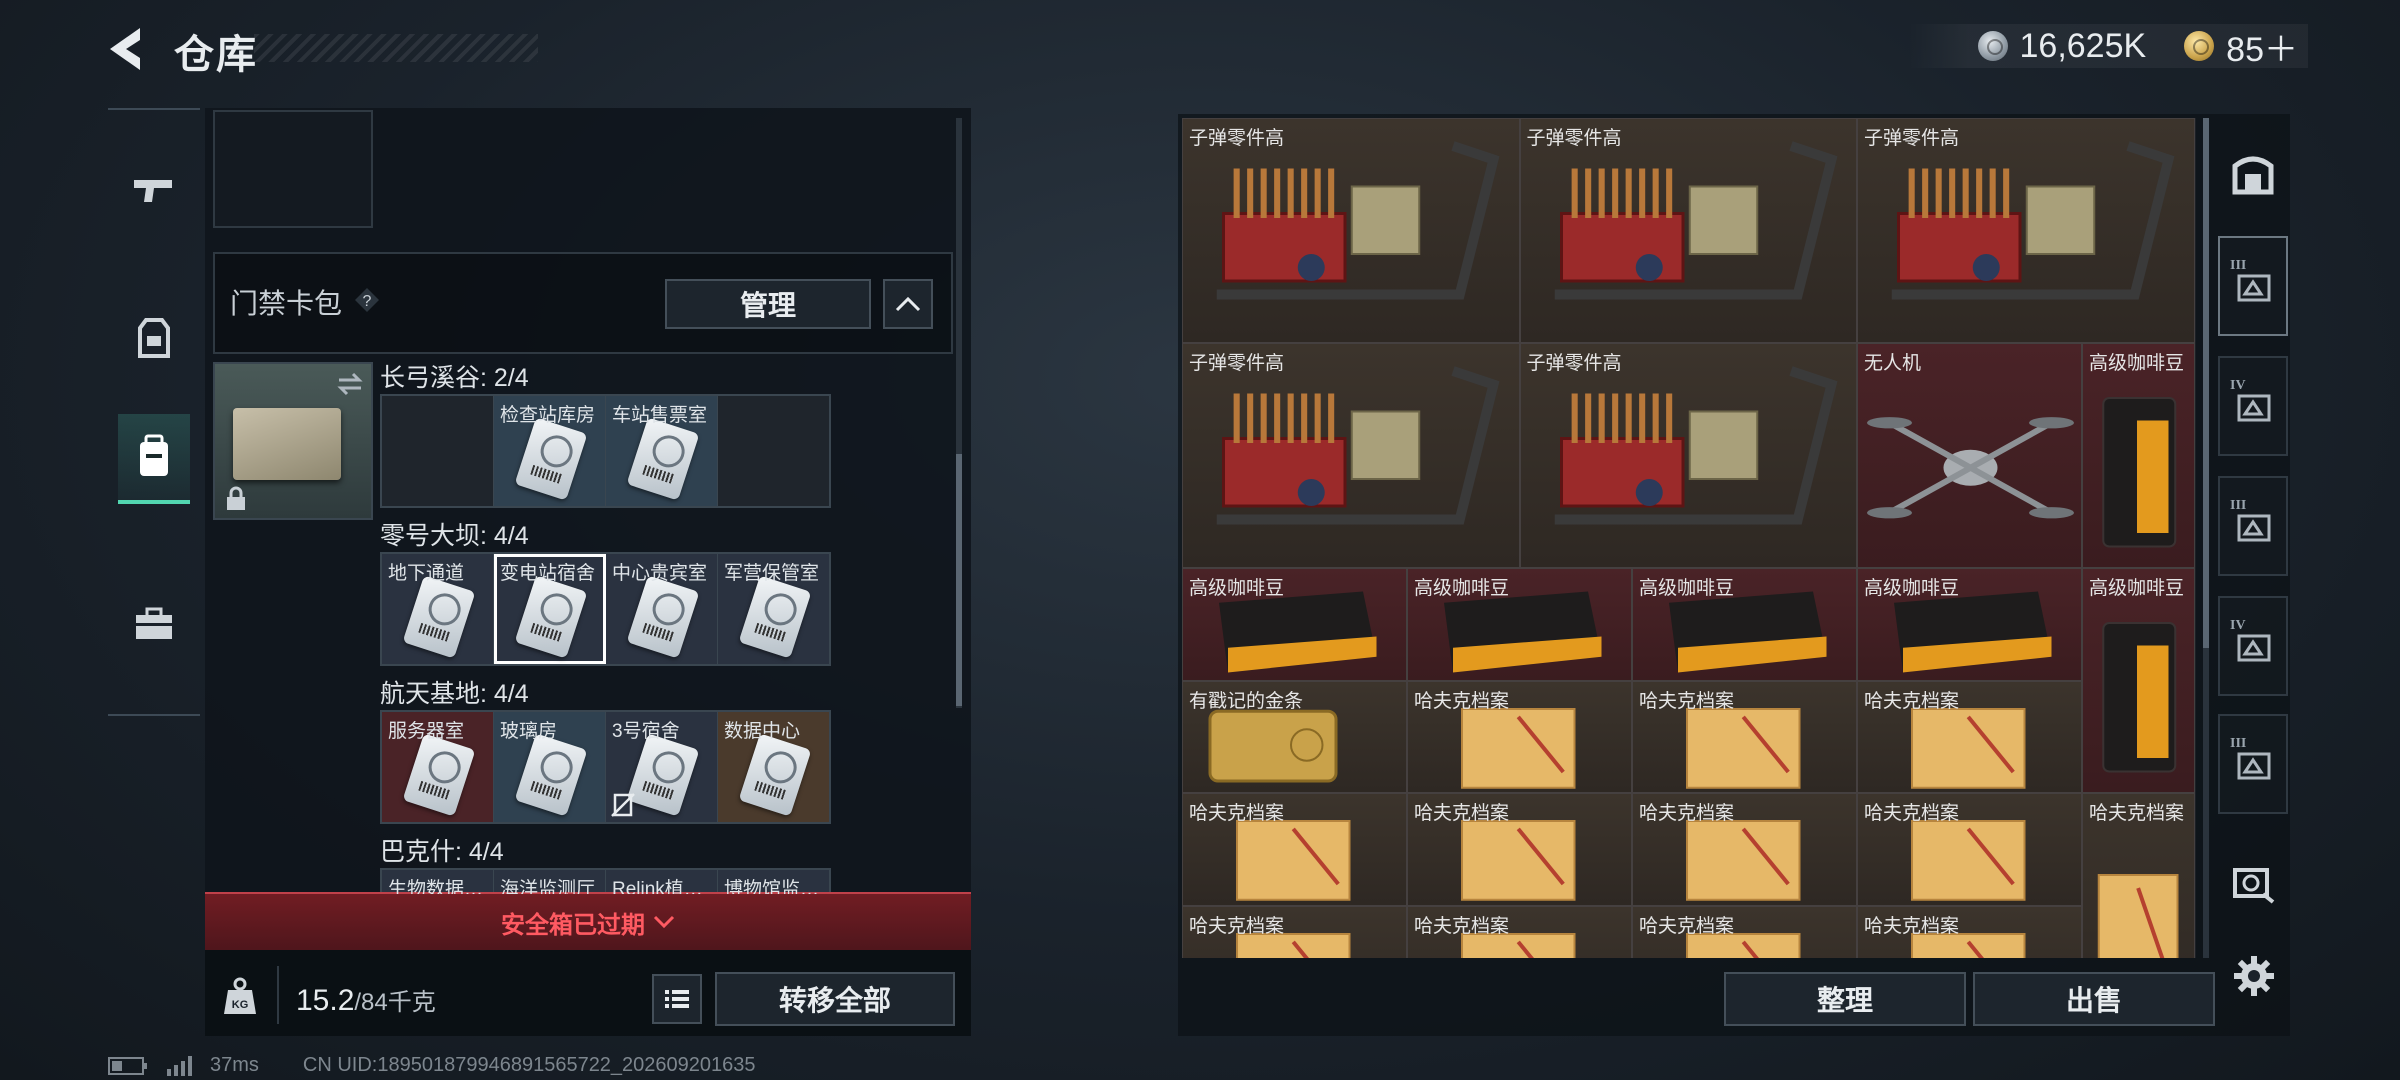  I want to click on coffee-bag-image, so click(2139, 697).